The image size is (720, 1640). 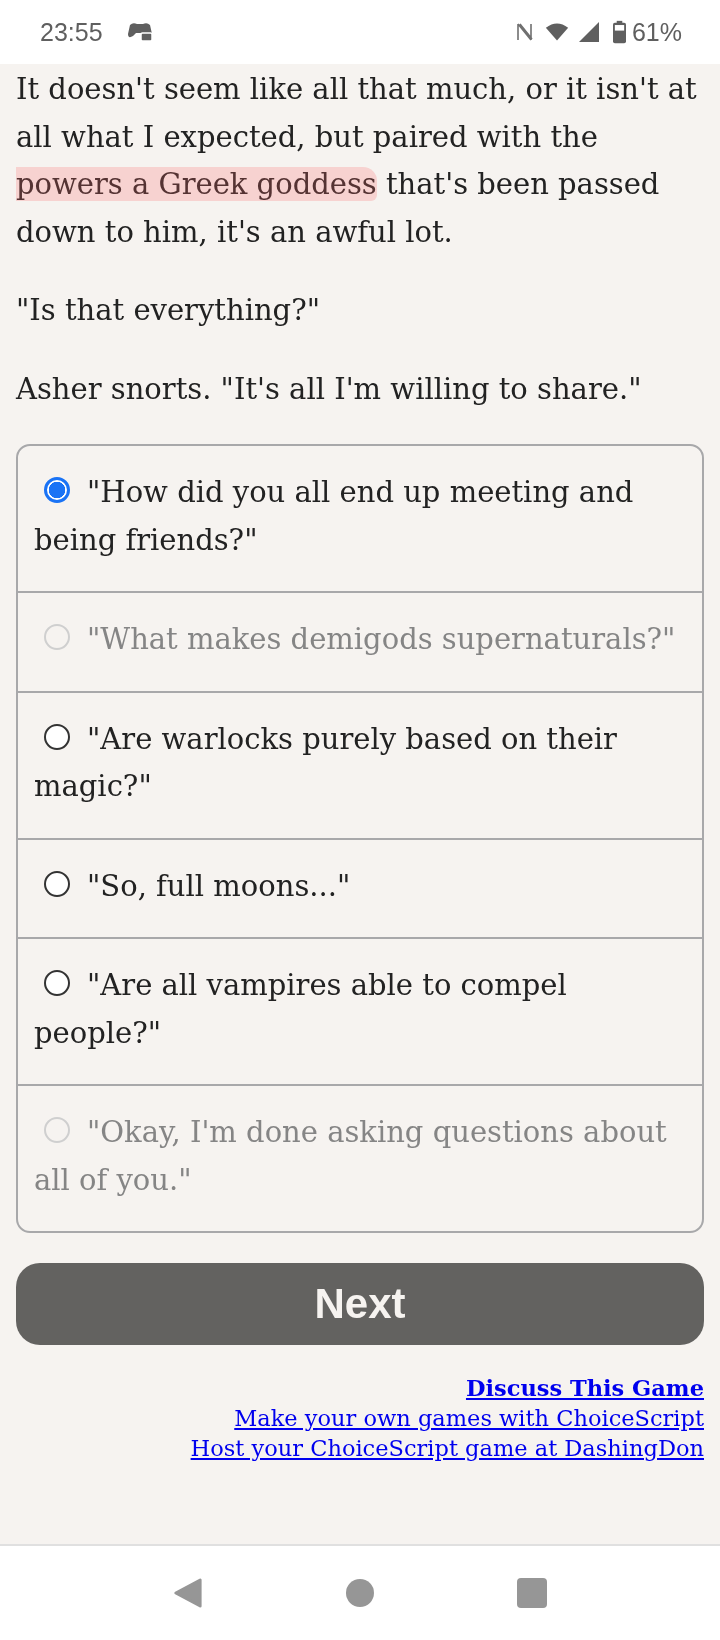 I want to click on story-paragraph: Asher snorts. "It's all I'm willing to share.", so click(x=329, y=389).